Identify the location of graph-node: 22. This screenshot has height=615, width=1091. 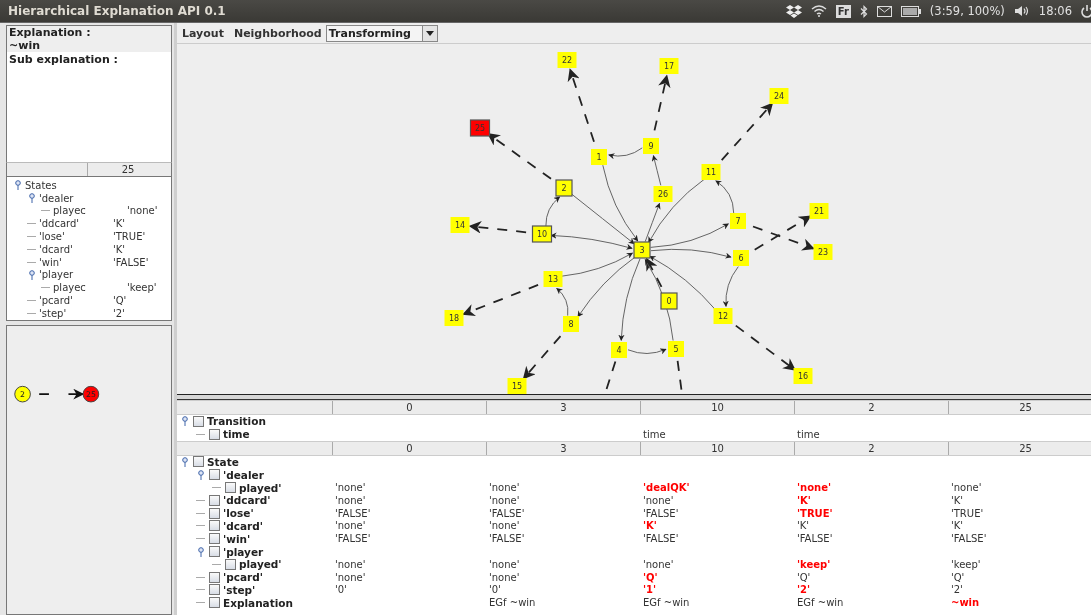
(567, 60).